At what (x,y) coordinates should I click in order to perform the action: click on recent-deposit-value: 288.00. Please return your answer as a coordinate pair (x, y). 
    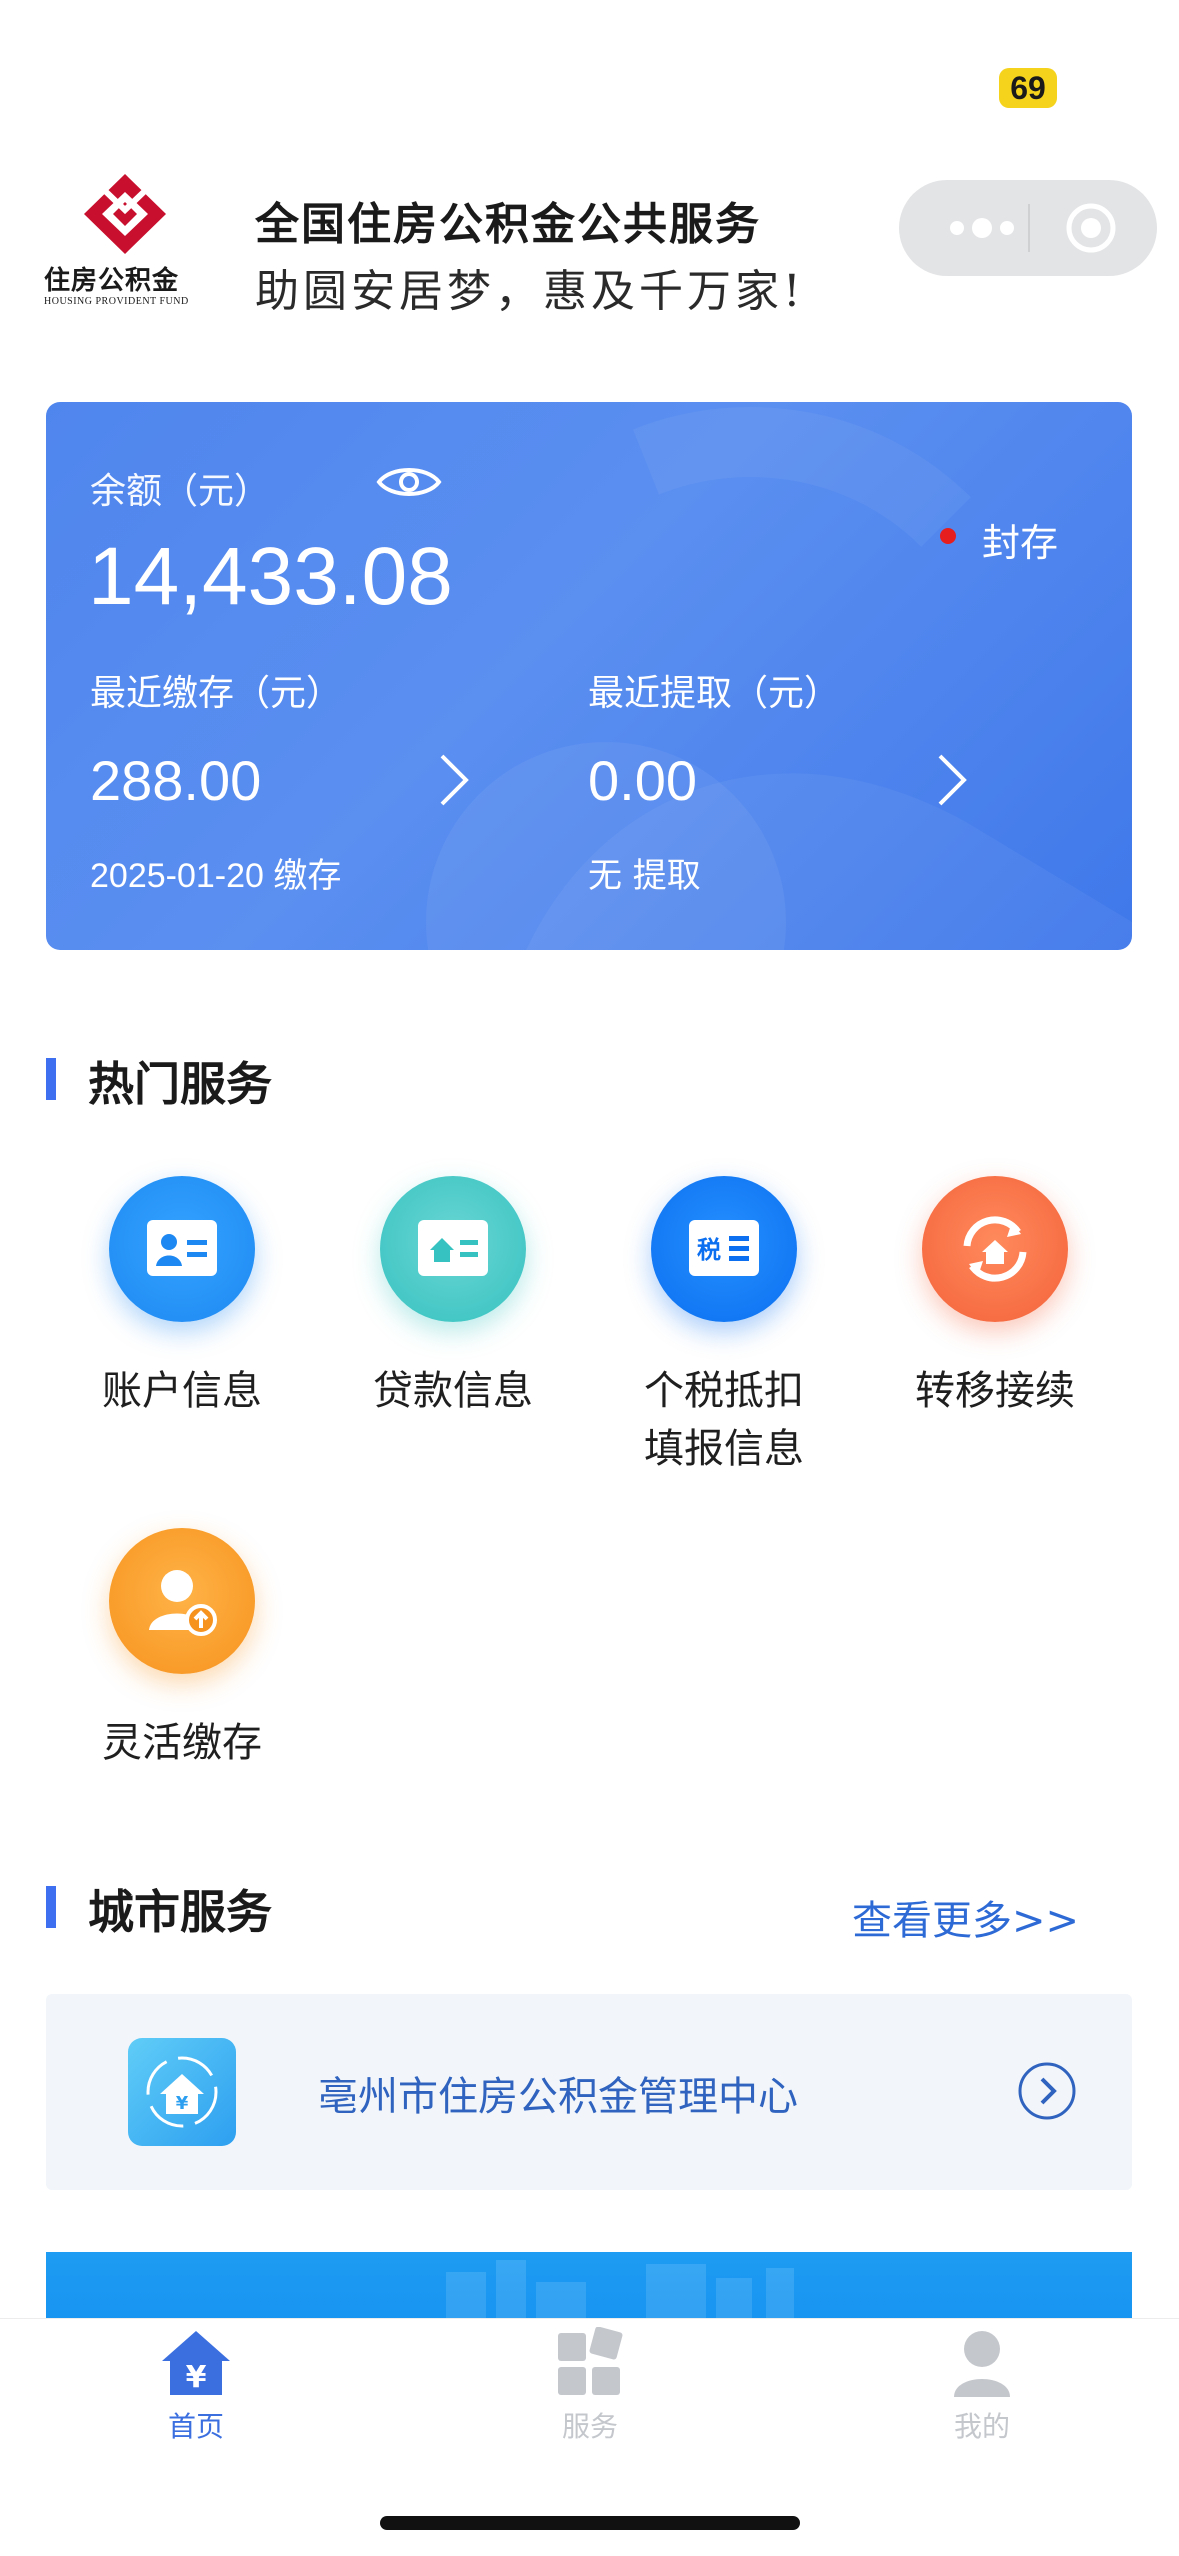
    Looking at the image, I should click on (175, 780).